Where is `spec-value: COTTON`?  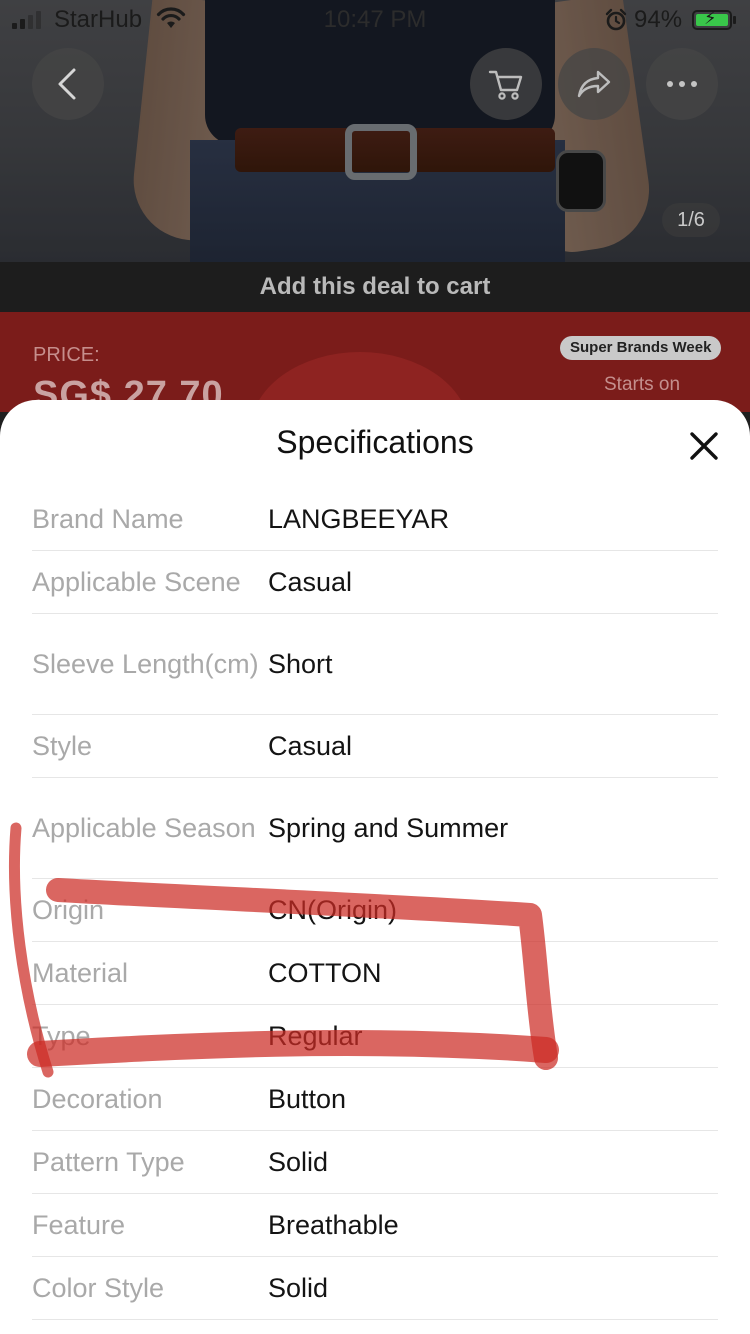 spec-value: COTTON is located at coordinates (325, 973).